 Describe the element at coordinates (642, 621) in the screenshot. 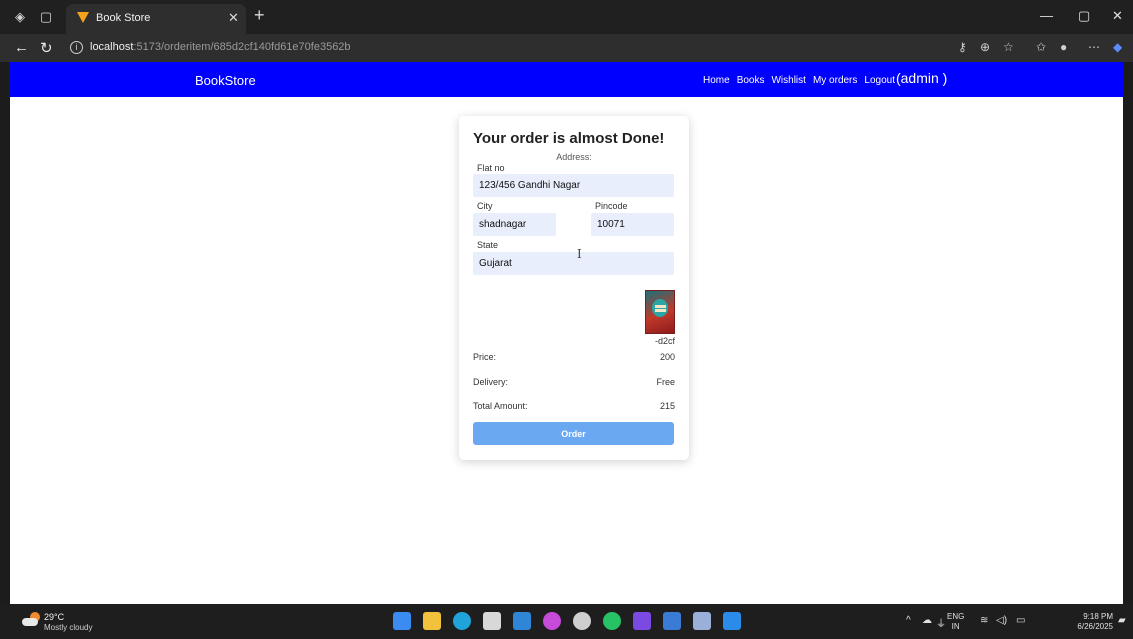

I see `bootstrap-icon` at that location.